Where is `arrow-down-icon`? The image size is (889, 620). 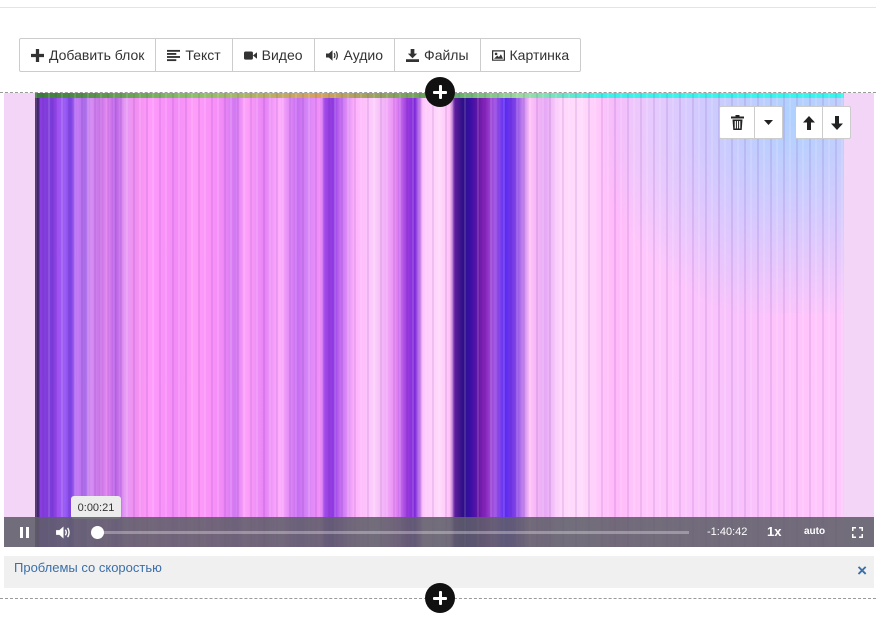 arrow-down-icon is located at coordinates (836, 122).